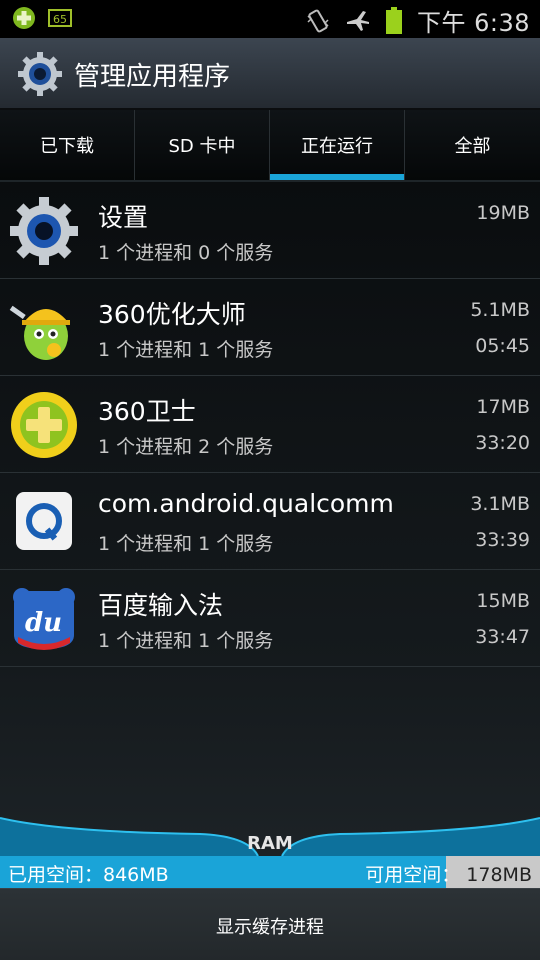  Describe the element at coordinates (413, 875) in the screenshot. I see `ram-free-label: 可用空间：` at that location.